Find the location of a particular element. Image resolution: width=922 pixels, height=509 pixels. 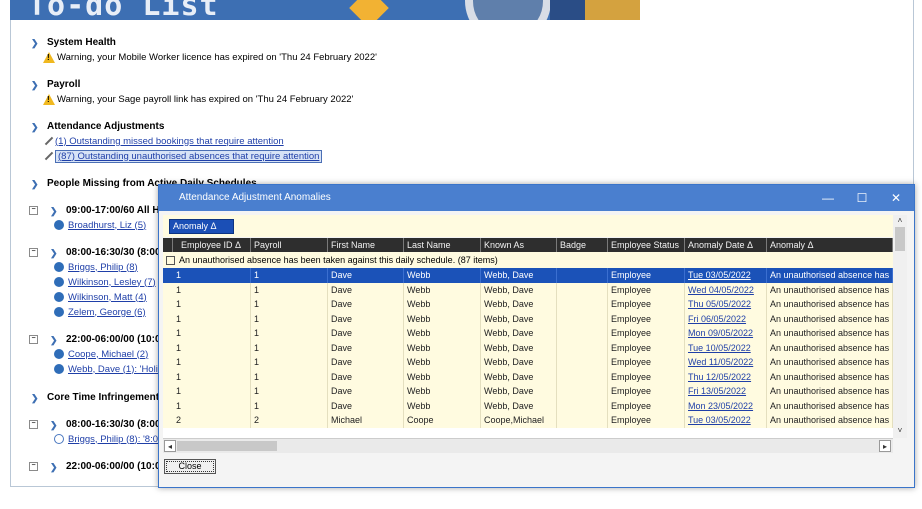

section-title: System Health is located at coordinates (81, 42).